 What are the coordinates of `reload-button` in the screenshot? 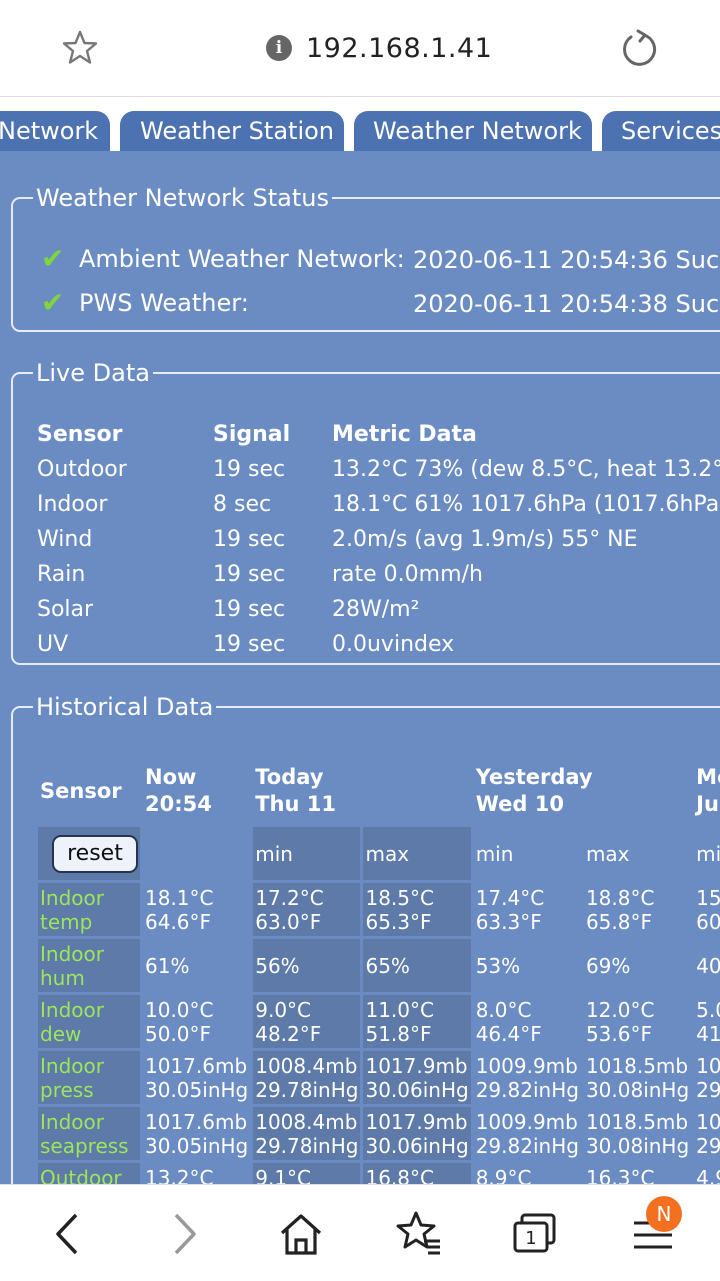 It's located at (639, 49).